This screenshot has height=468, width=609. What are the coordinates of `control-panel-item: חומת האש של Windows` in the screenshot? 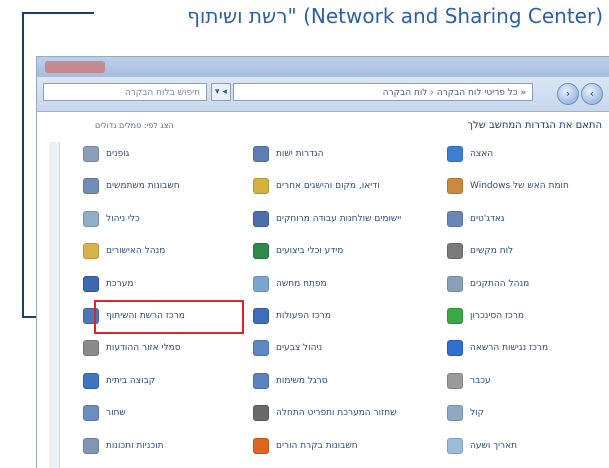 It's located at (522, 186).